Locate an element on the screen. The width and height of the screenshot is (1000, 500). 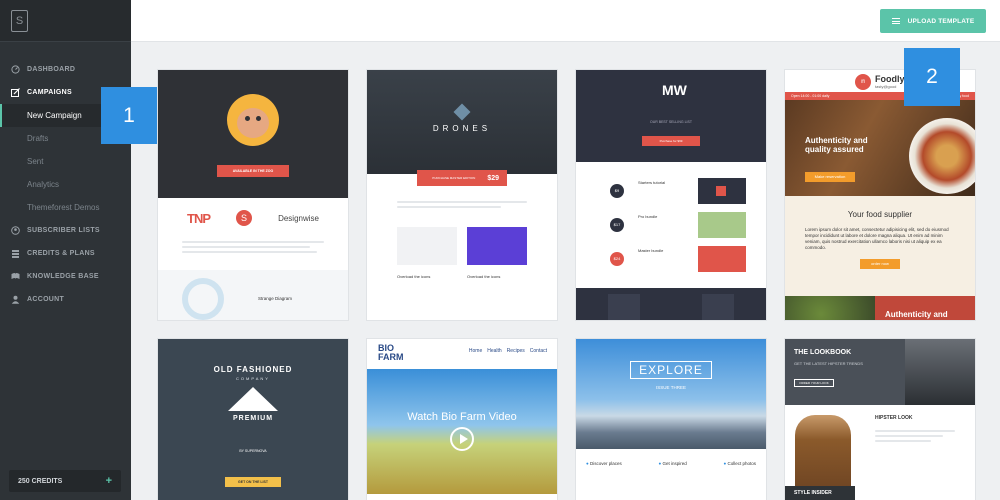
template-cta: ORDER YOUR LOOK is located at coordinates (814, 383).